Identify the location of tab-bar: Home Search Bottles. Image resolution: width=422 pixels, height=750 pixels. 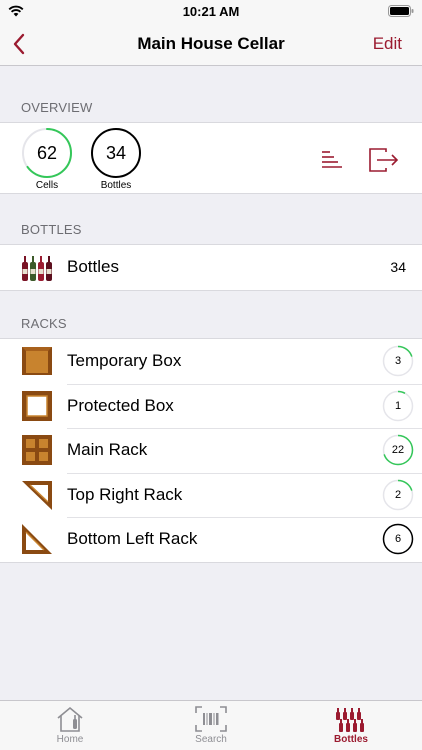
(211, 725).